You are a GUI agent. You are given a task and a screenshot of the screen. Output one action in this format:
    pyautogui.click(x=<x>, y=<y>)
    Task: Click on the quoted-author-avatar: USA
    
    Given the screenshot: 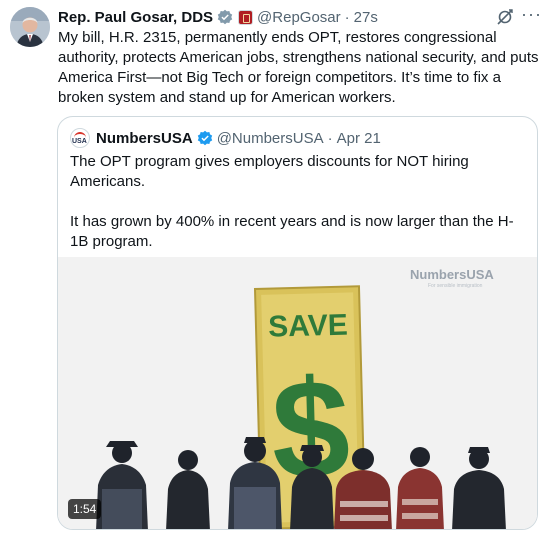 What is the action you would take?
    pyautogui.click(x=80, y=138)
    